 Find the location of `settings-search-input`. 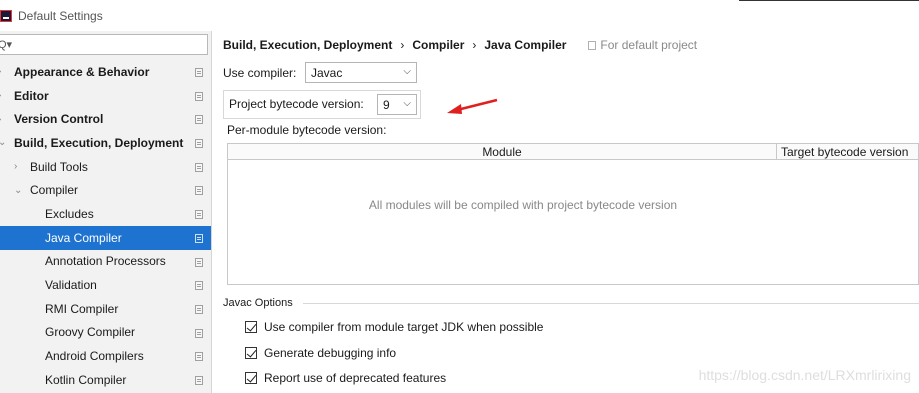

settings-search-input is located at coordinates (106, 44).